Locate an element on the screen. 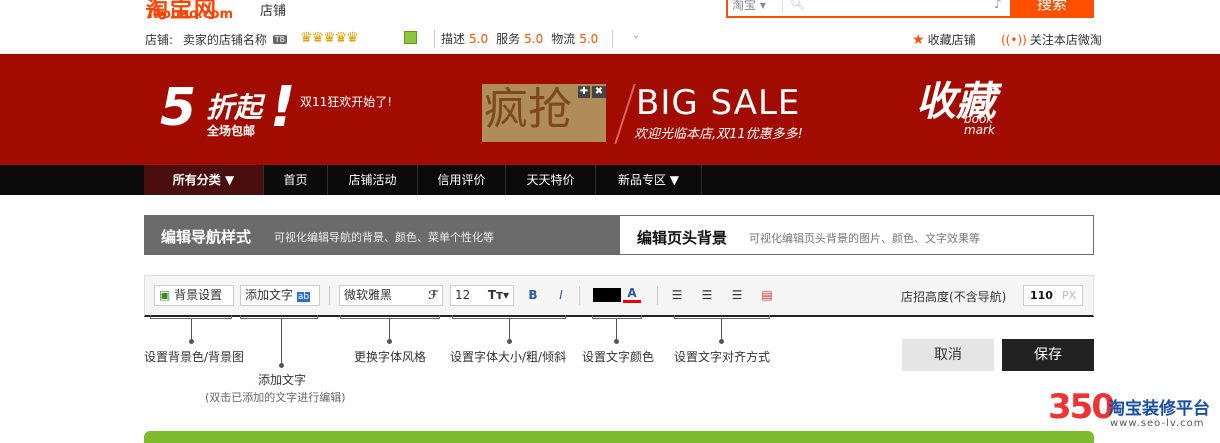  callout-bg: 设置背景色/背景图 is located at coordinates (194, 357).